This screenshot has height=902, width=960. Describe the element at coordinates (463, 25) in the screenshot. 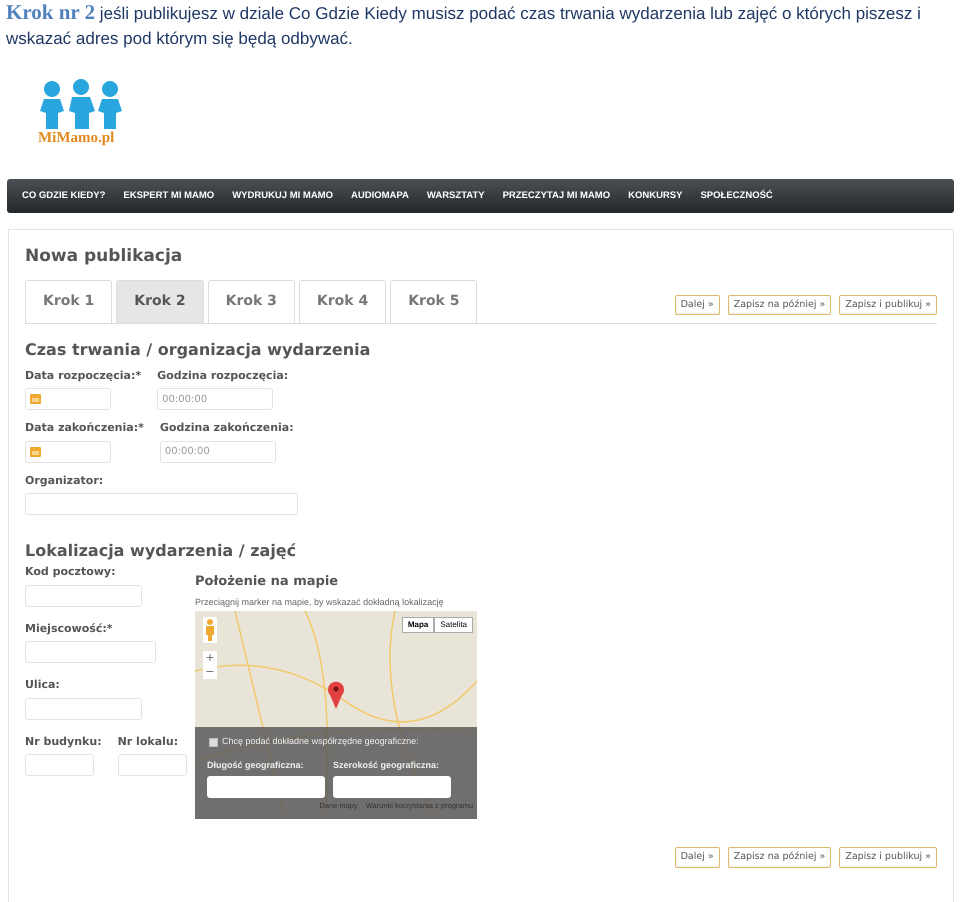

I see `intro-paragraph: Krok nr 2 jeśli publikujesz w dziale Co Gdzie Kiedy musisz podać czas trwania wydarzenia lub zajęć o których piszesz i wskazać adres pod którym się będą odbywać.` at that location.